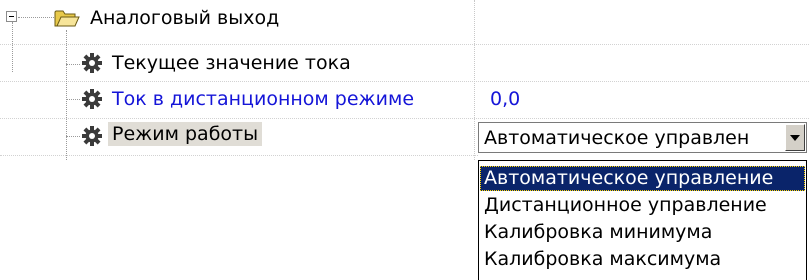  Describe the element at coordinates (184, 18) in the screenshot. I see `tree-group-label: Аналоговый выход` at that location.